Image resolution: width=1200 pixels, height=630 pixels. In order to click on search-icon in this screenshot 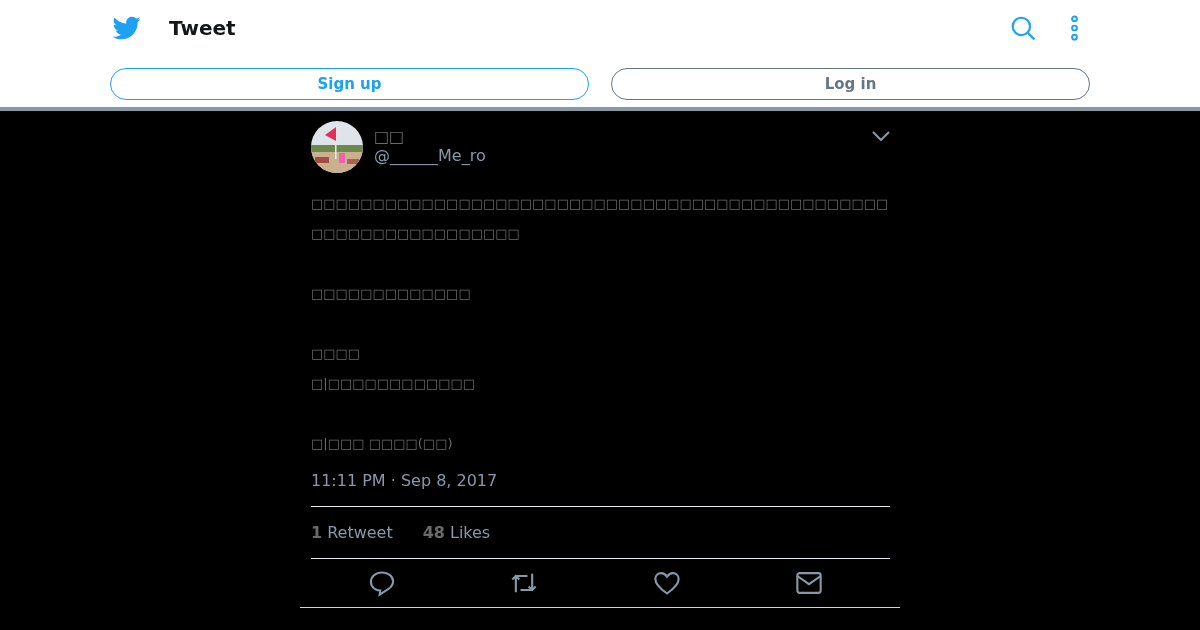, I will do `click(1023, 28)`.